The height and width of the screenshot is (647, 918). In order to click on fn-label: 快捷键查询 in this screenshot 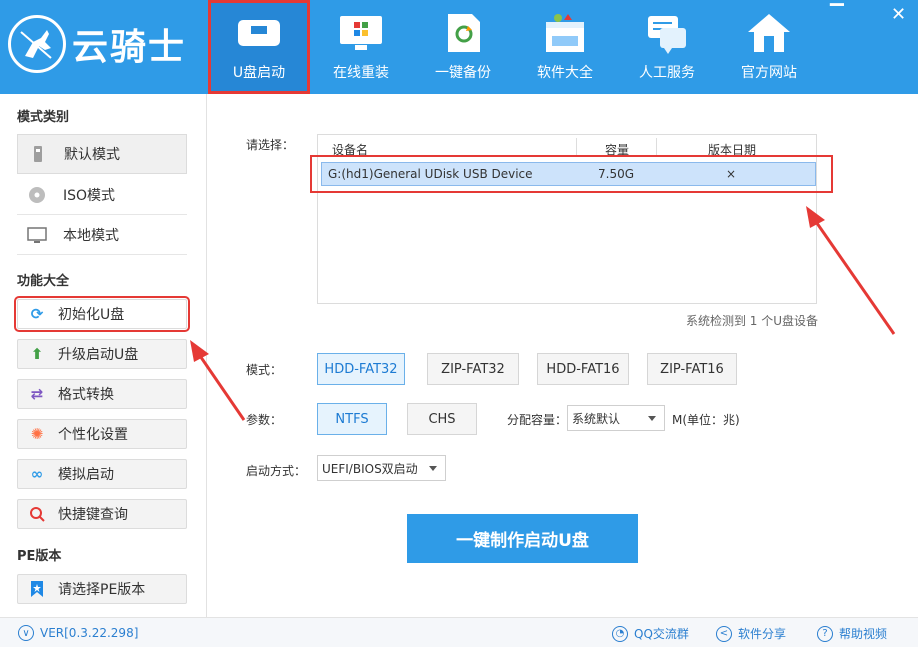, I will do `click(93, 515)`.